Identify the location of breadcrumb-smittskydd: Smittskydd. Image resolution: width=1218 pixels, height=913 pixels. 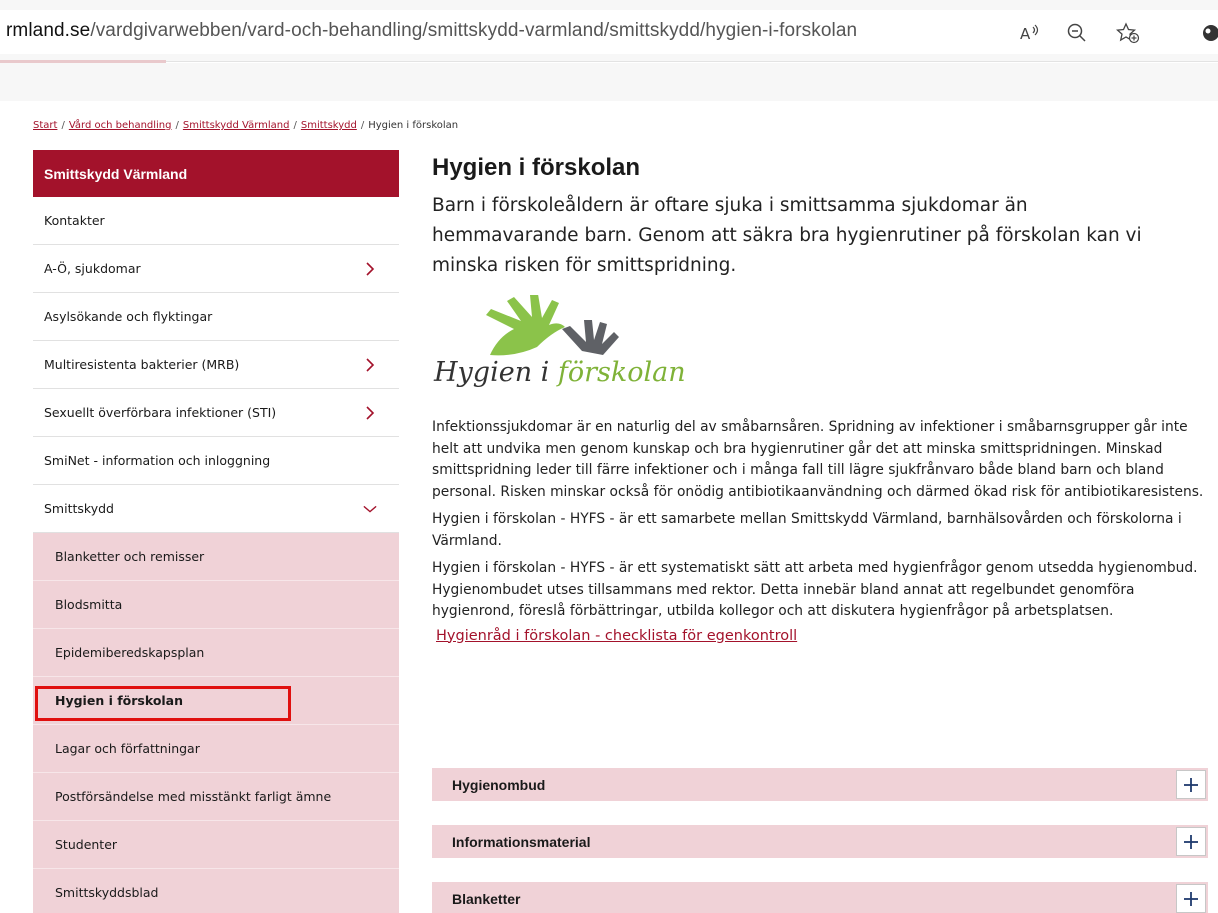
(329, 125).